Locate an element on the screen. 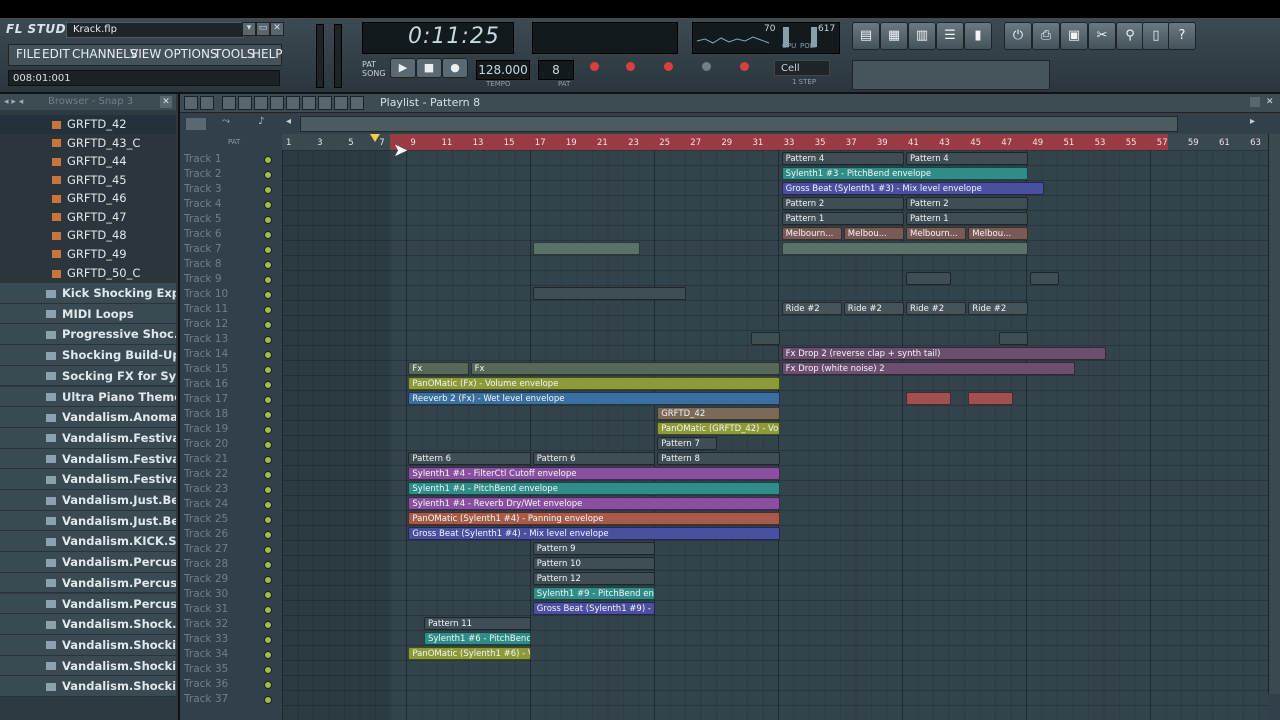  browser-file-item: GRFTD_42 is located at coordinates (88, 124).